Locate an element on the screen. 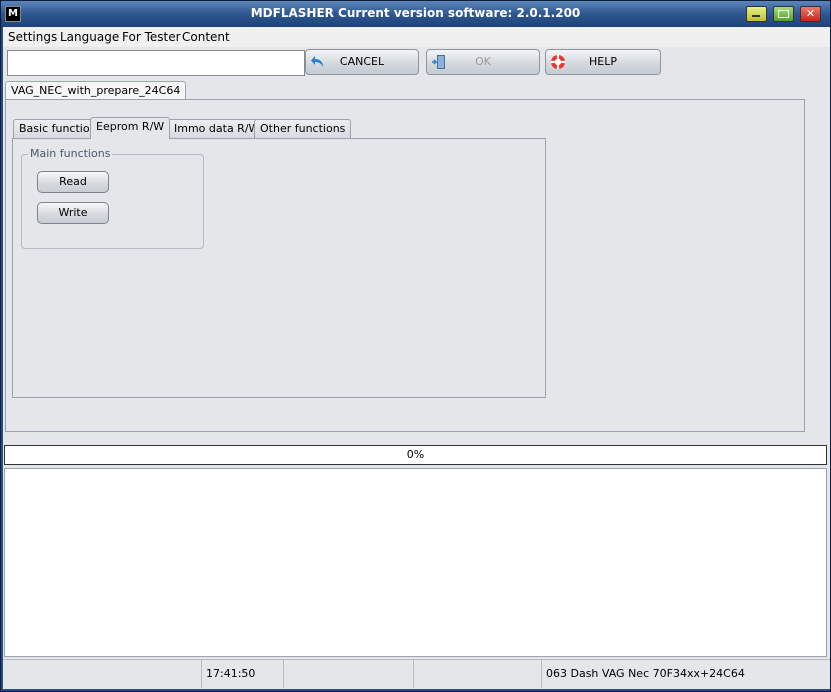 This screenshot has height=692, width=831. status-bar: 17:41:50 063 Dash VAG Nec 70F34xx+24C64 is located at coordinates (416, 673).